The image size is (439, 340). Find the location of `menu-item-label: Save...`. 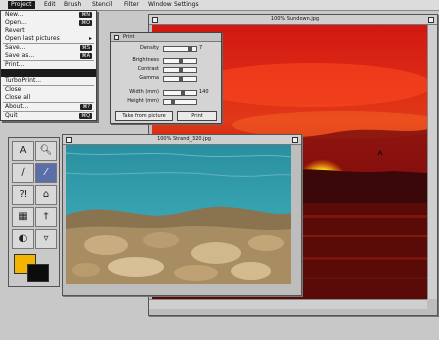

menu-item-label: Save... is located at coordinates (15, 47).